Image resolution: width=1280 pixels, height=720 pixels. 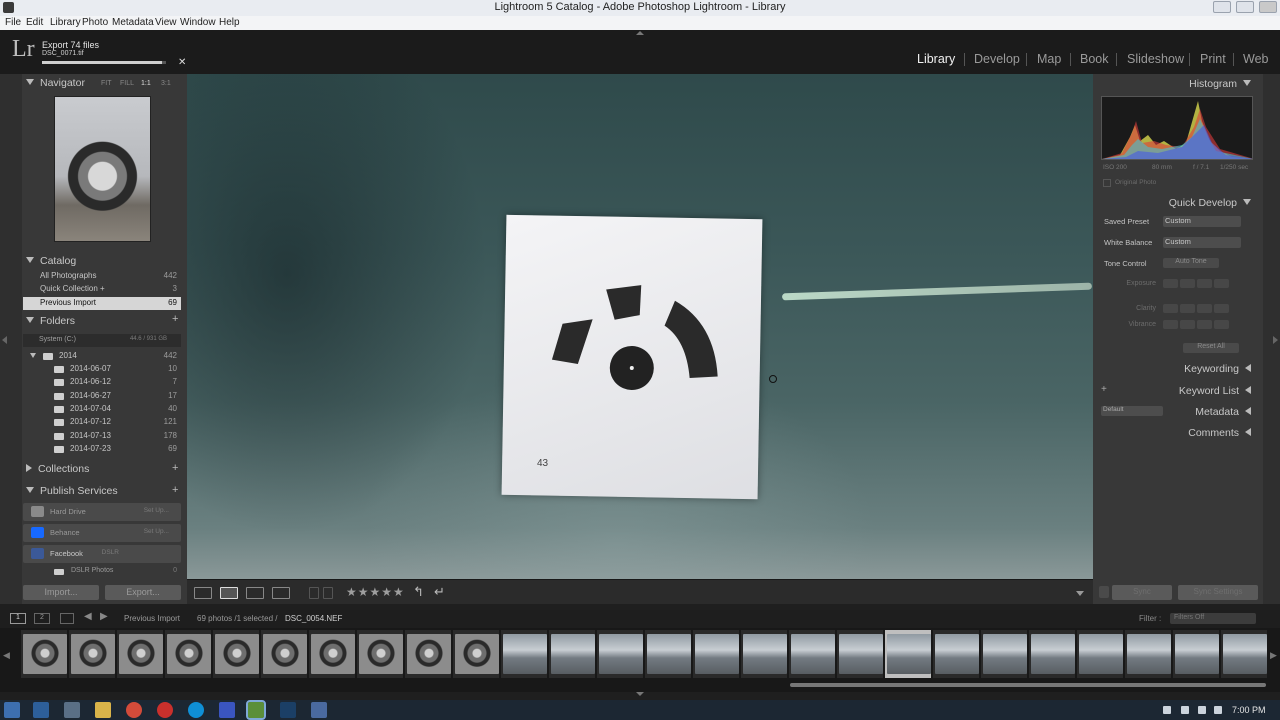 What do you see at coordinates (146, 83) in the screenshot?
I see `nav-mode-1-1: 1:1` at bounding box center [146, 83].